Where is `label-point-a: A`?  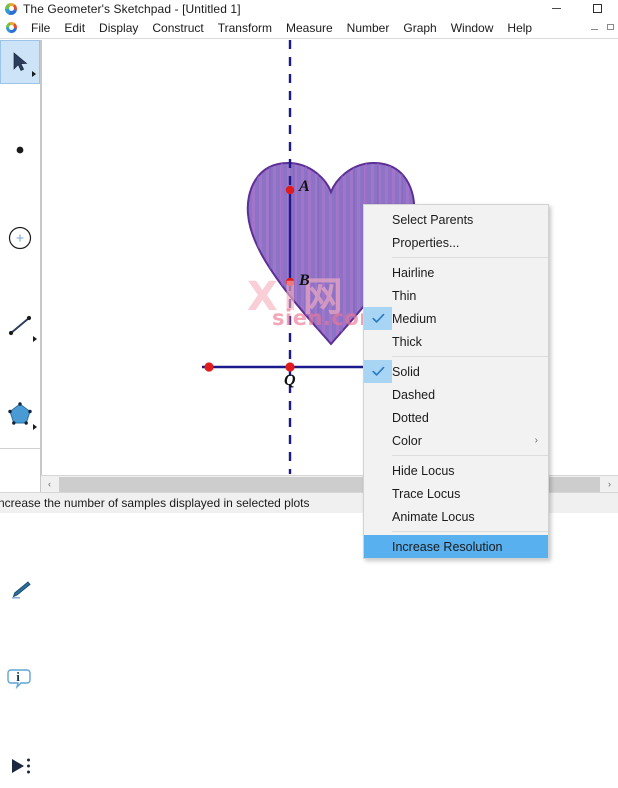
label-point-a: A is located at coordinates (304, 187).